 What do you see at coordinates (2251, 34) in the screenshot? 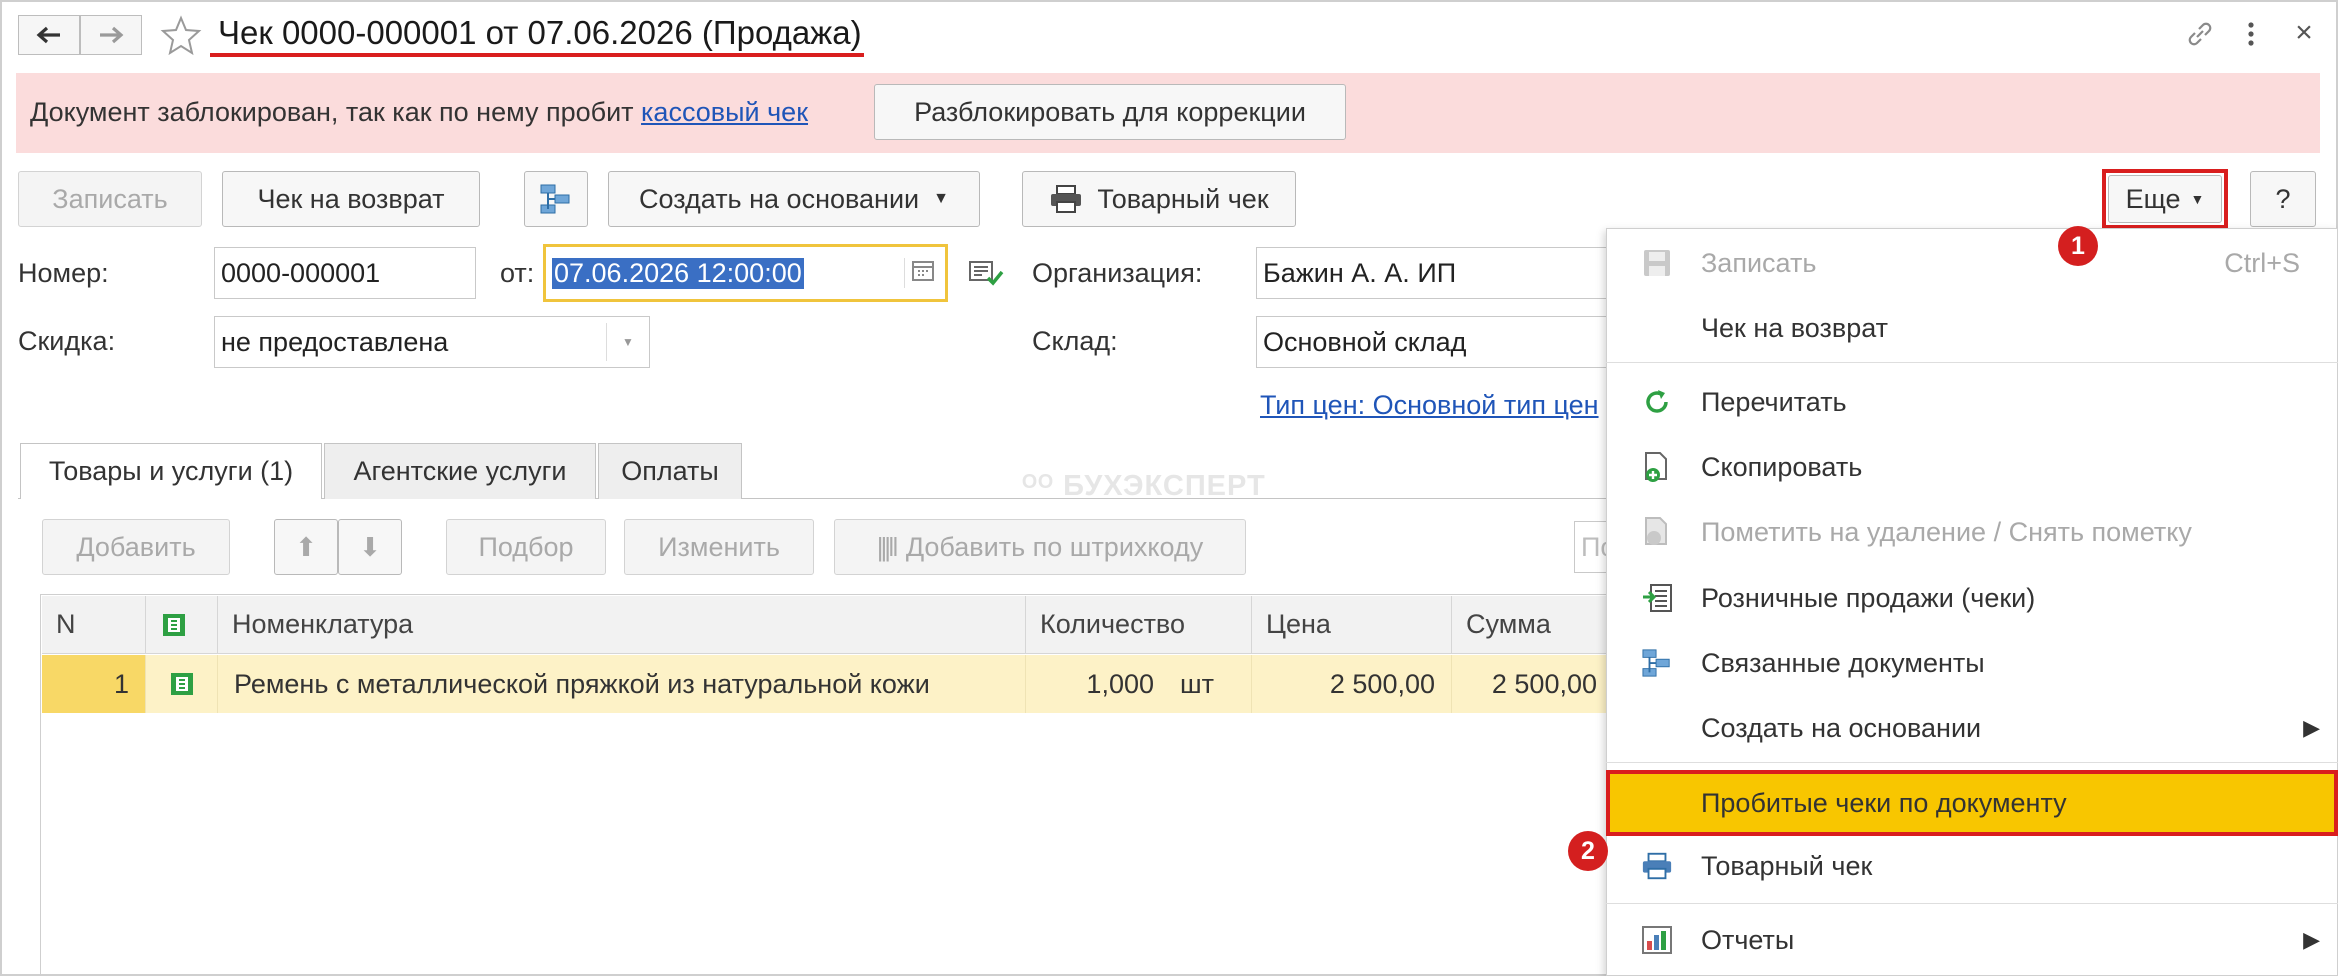
I see `vertical-dots-icon` at bounding box center [2251, 34].